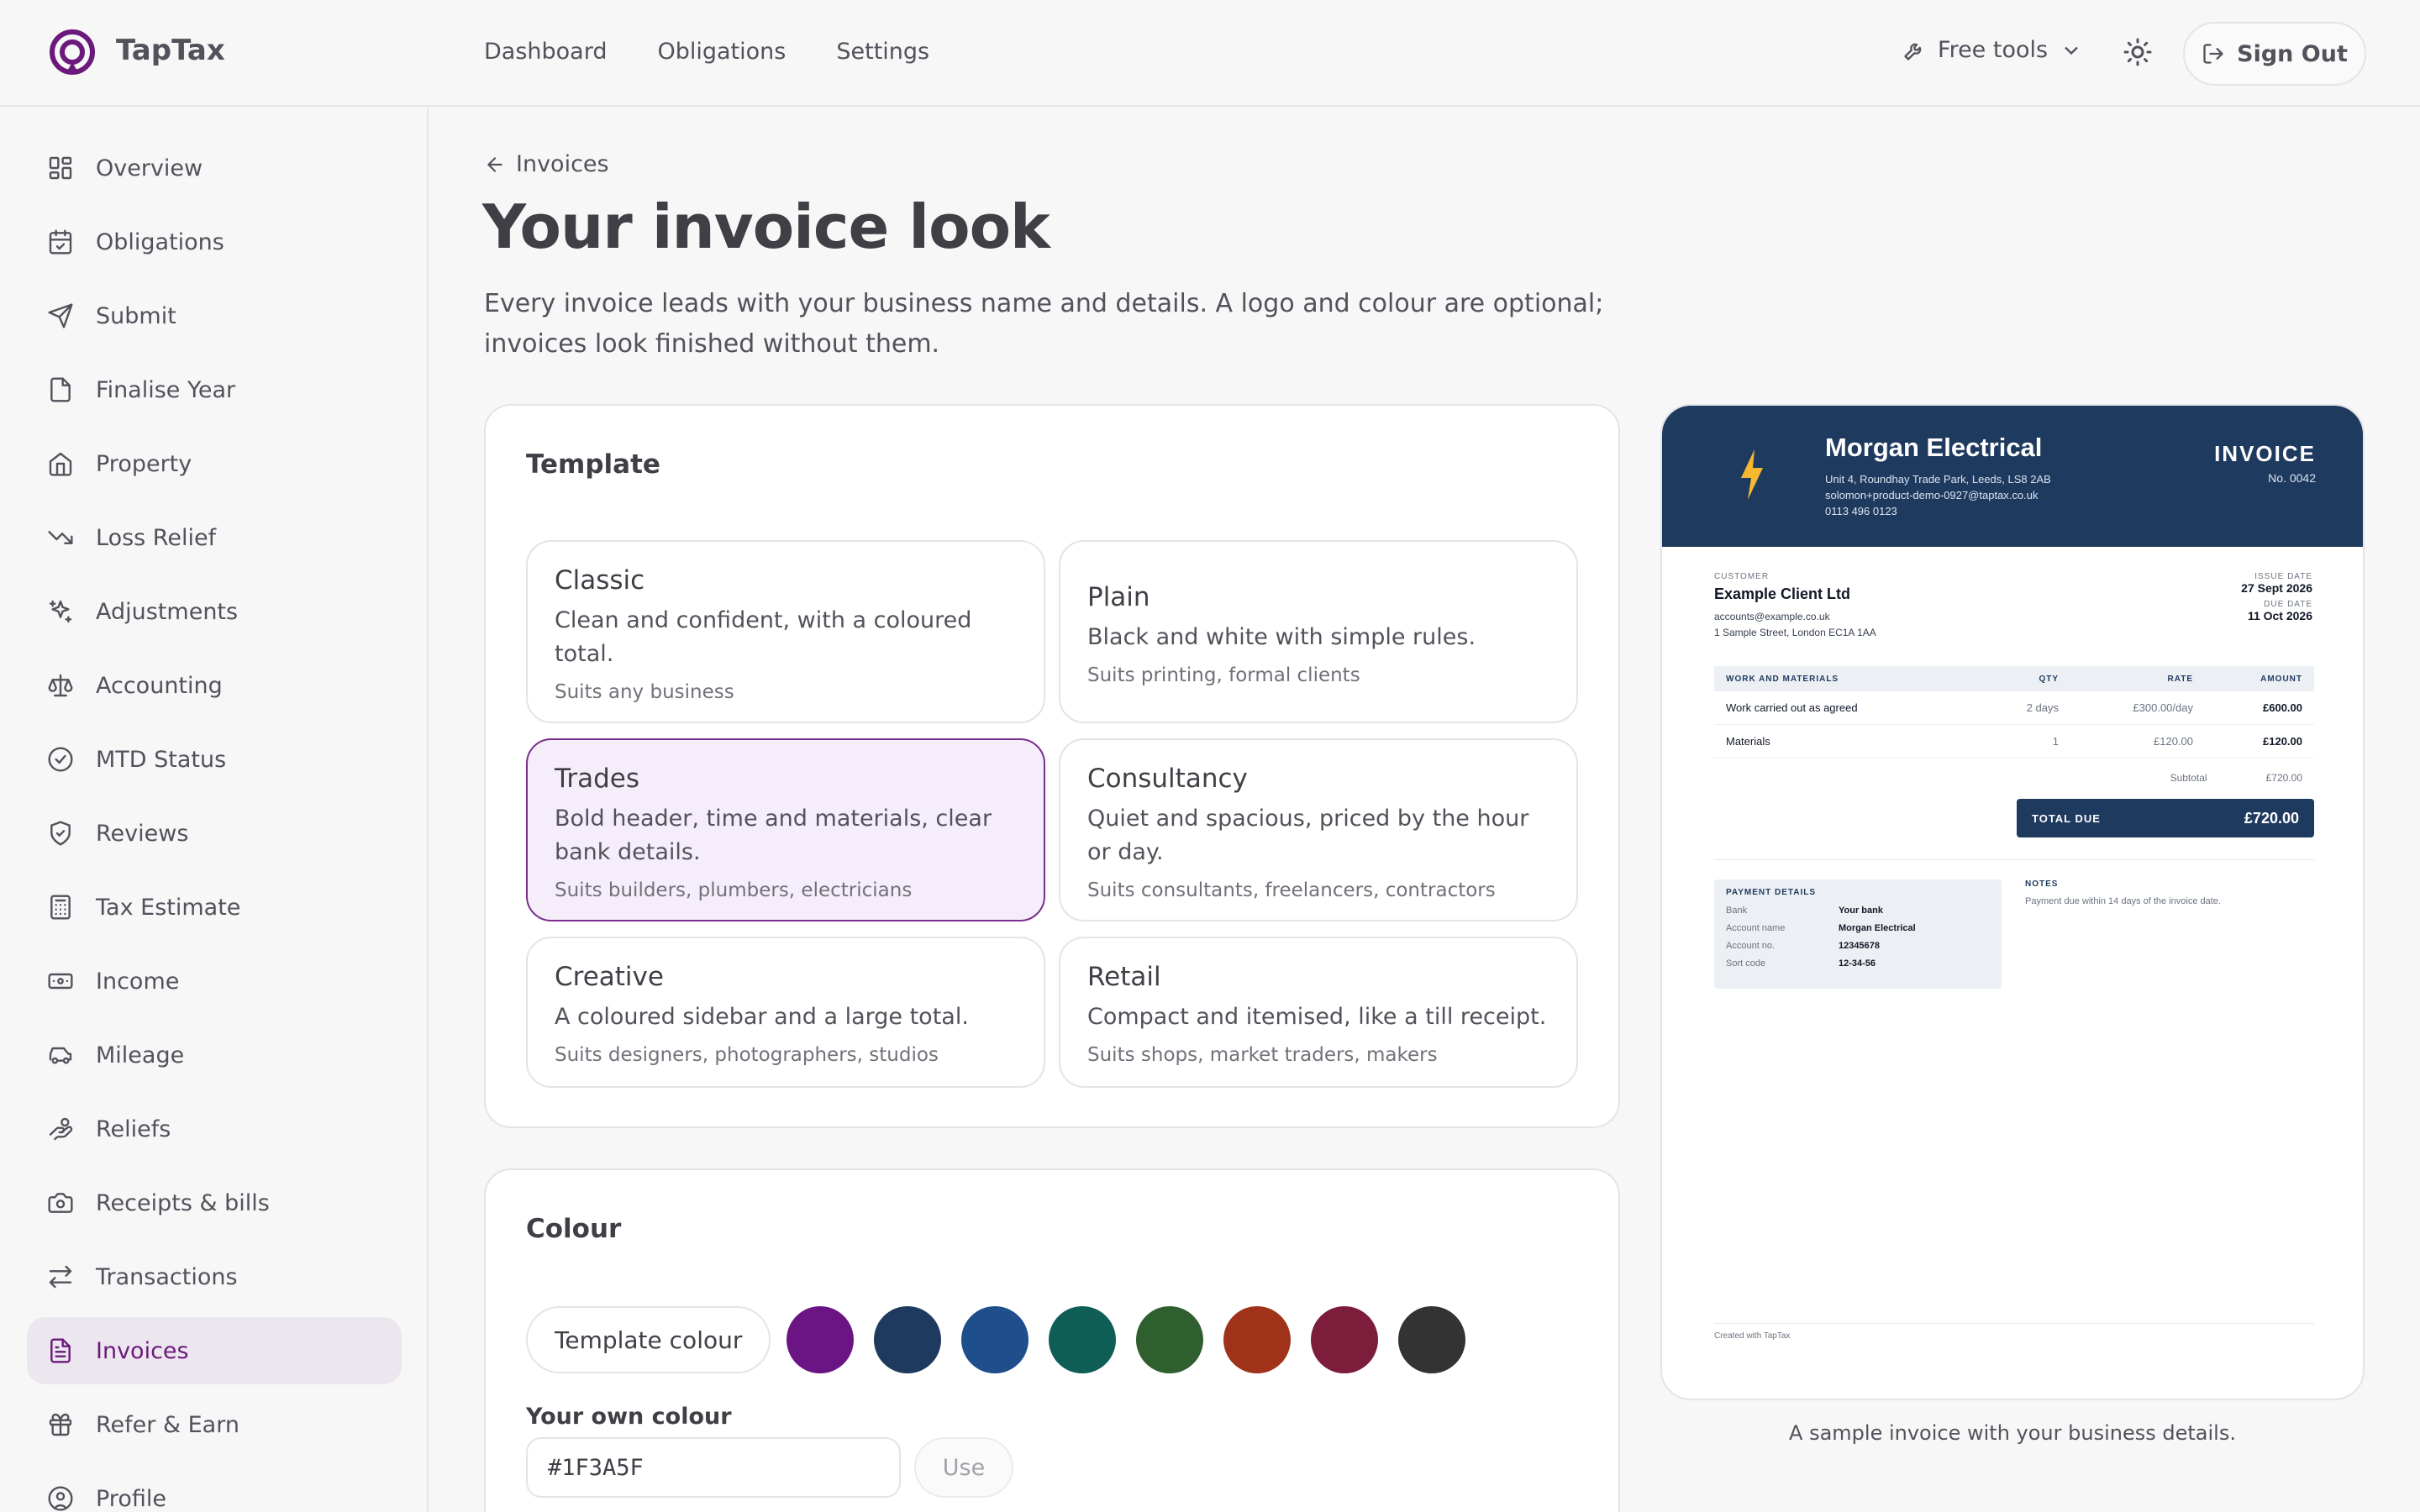 This screenshot has height=1512, width=2420. I want to click on invoice-business-name: Morgan Electrical, so click(1934, 447).